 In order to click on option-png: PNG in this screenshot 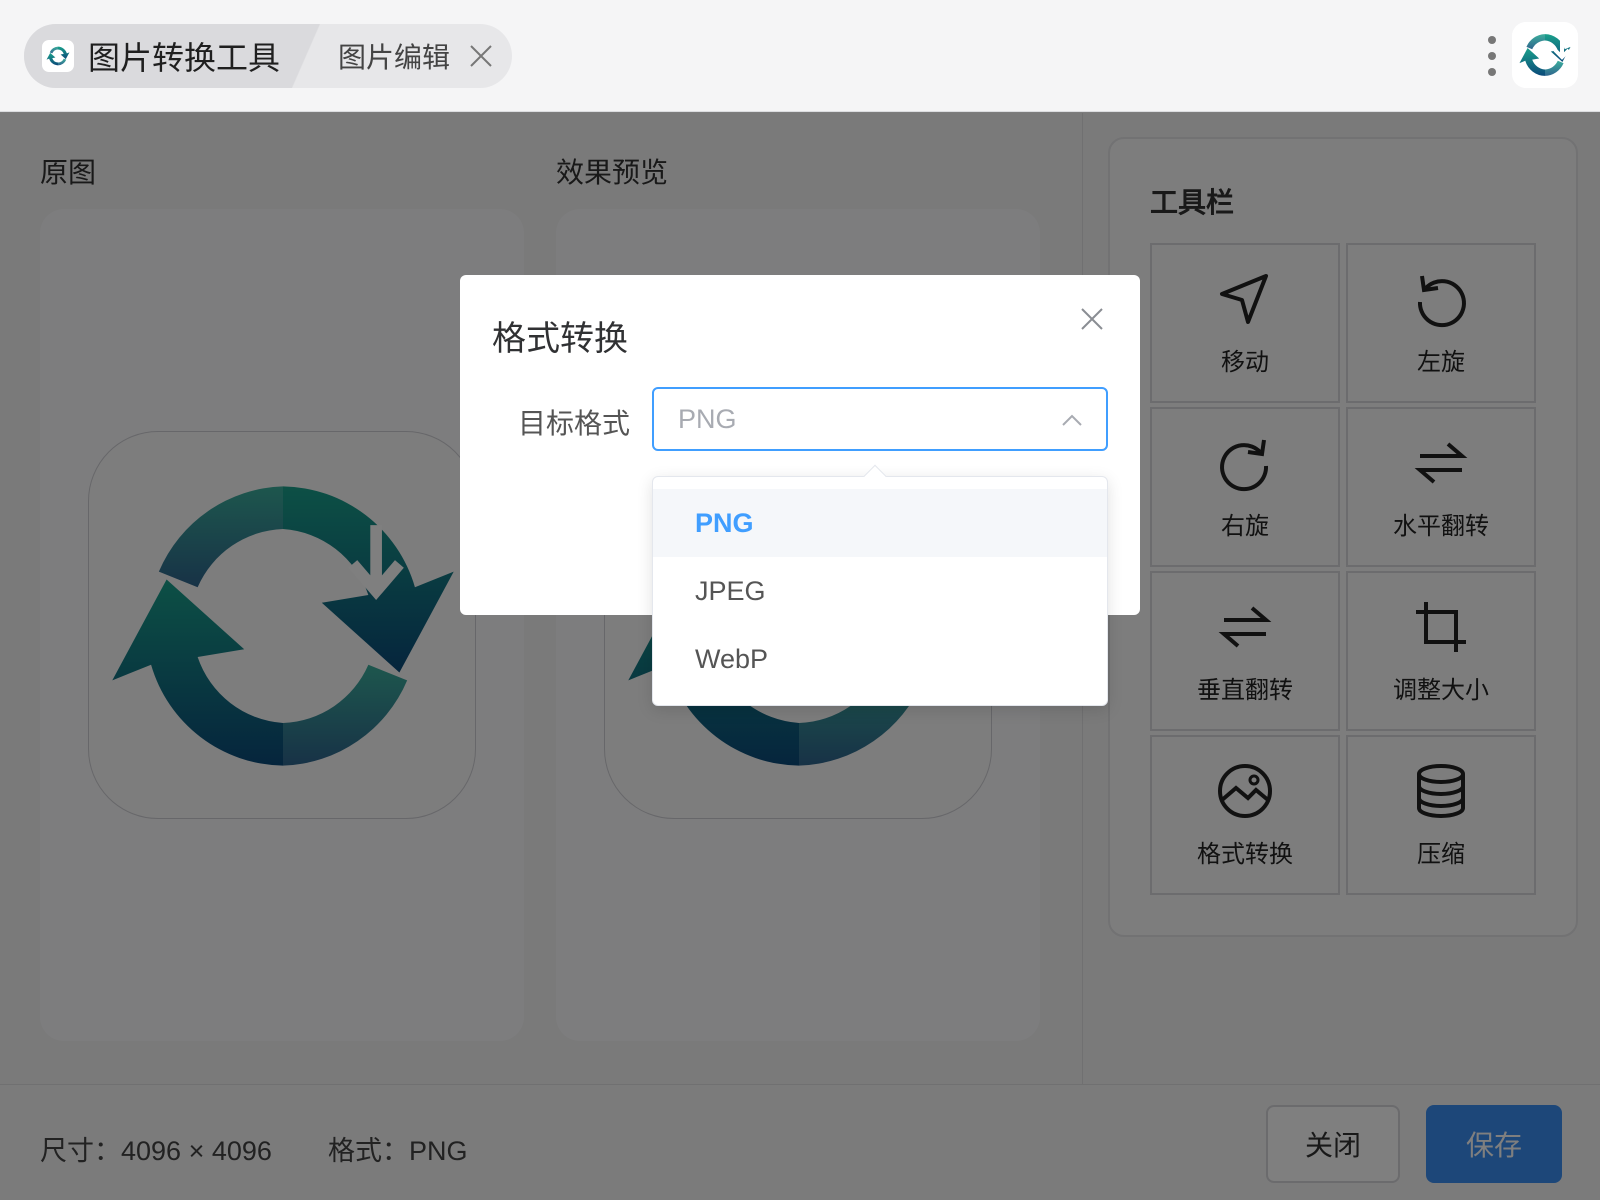, I will do `click(880, 523)`.